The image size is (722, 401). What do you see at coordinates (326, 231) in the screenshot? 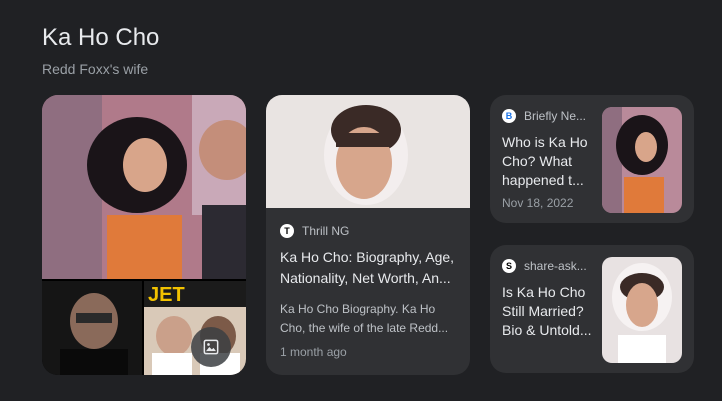
I see `result-source-name: Thrill NG` at bounding box center [326, 231].